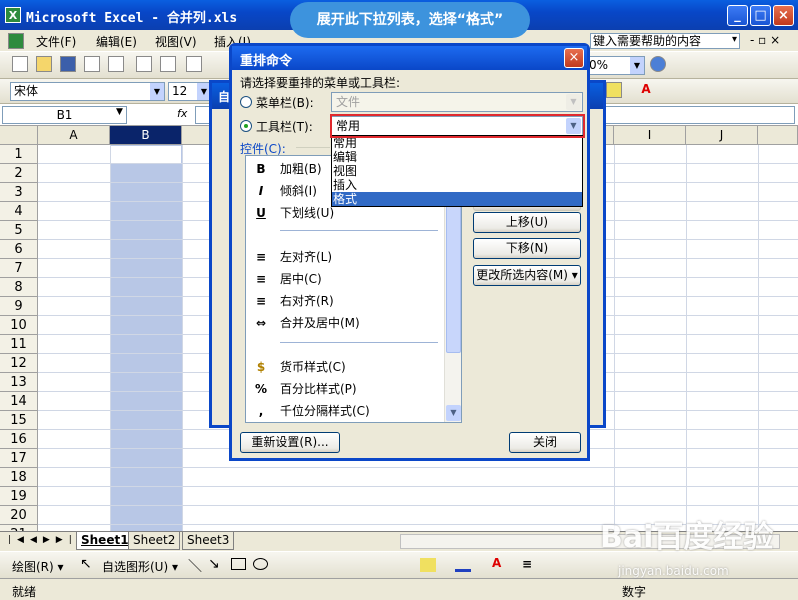  I want to click on row-header: 17, so click(19, 458).